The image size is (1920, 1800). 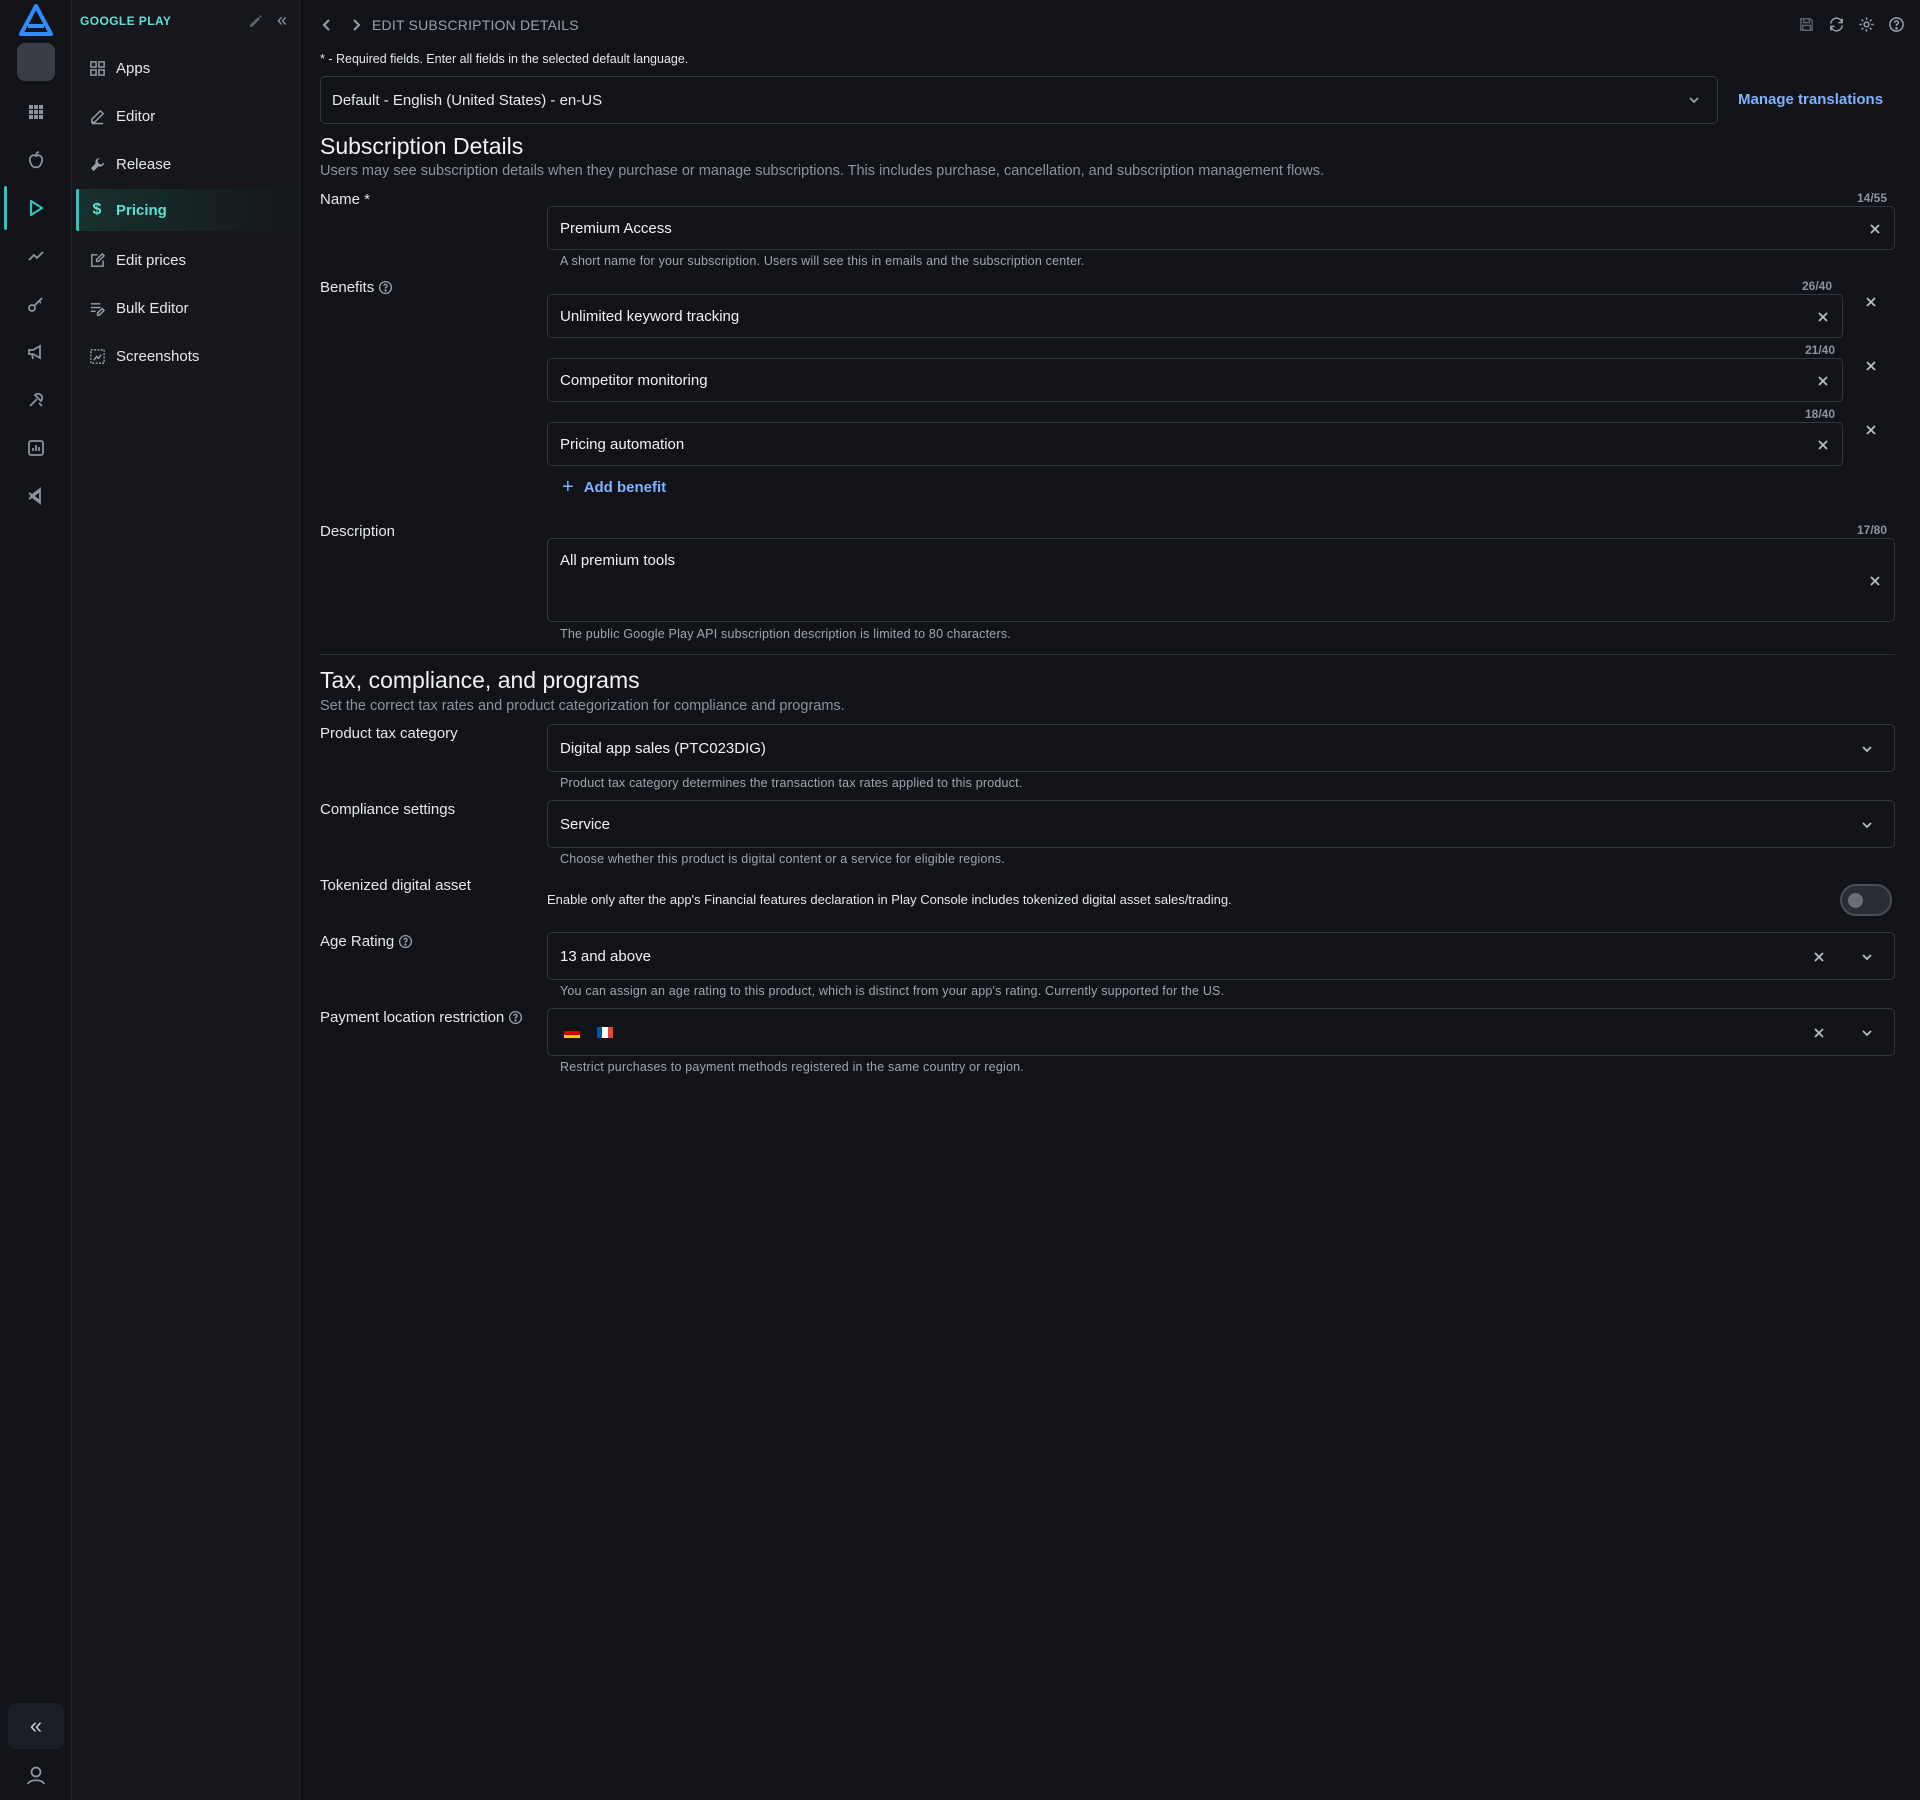 What do you see at coordinates (622, 444) in the screenshot?
I see `benefit-input-value: Pricing automation` at bounding box center [622, 444].